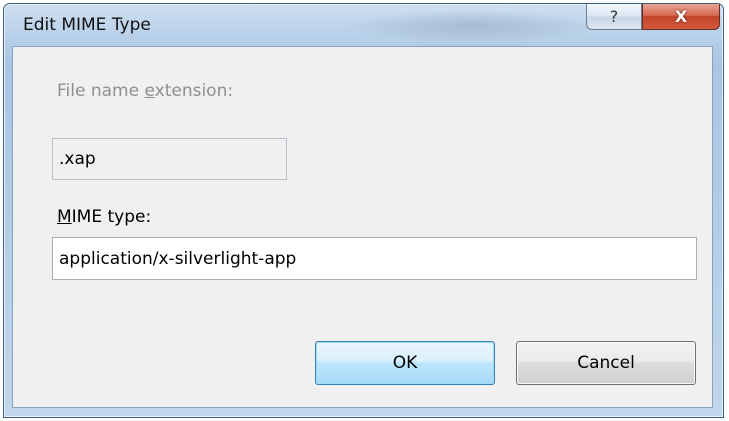 The width and height of the screenshot is (729, 421). Describe the element at coordinates (472, 26) in the screenshot. I see `background-window-ghost` at that location.